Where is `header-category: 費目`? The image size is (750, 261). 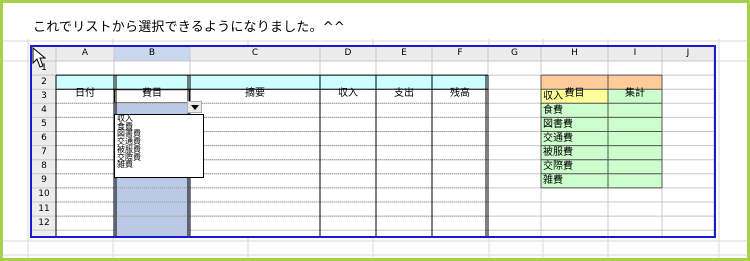 header-category: 費目 is located at coordinates (152, 93).